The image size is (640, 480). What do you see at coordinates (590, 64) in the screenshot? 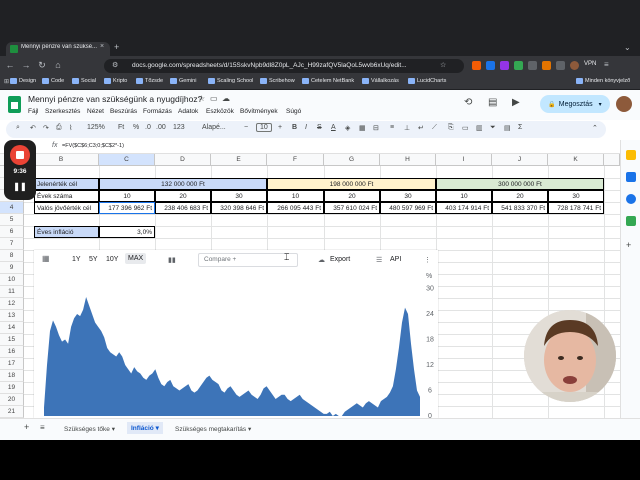
I see `vpn-label: VPN` at bounding box center [590, 64].